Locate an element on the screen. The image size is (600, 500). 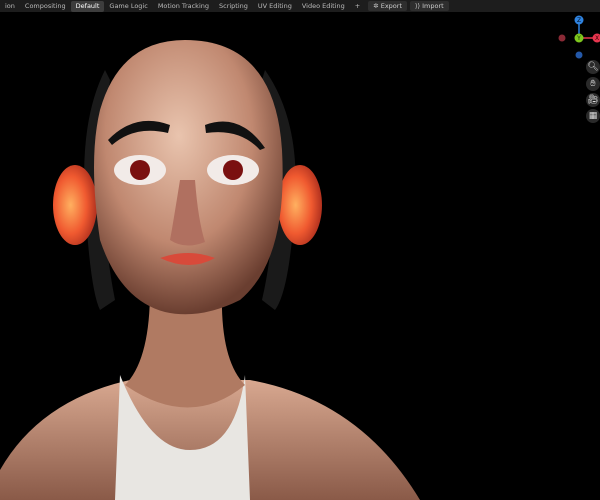
tab-game-logic: Game Logic is located at coordinates (128, 6).